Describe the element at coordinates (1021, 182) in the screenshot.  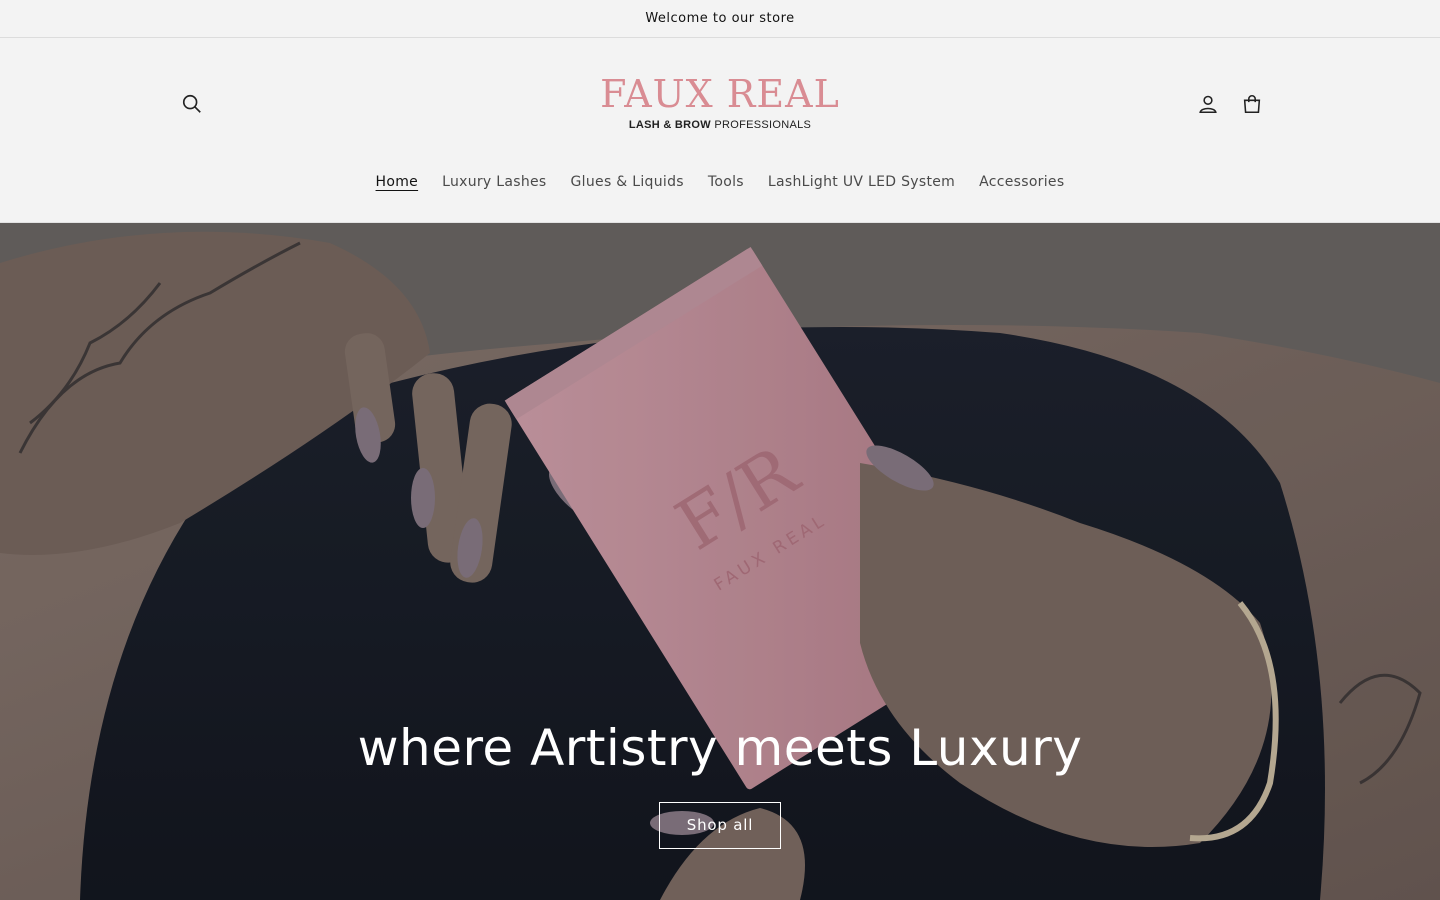
I see `nav-item-accessories: Accessories` at that location.